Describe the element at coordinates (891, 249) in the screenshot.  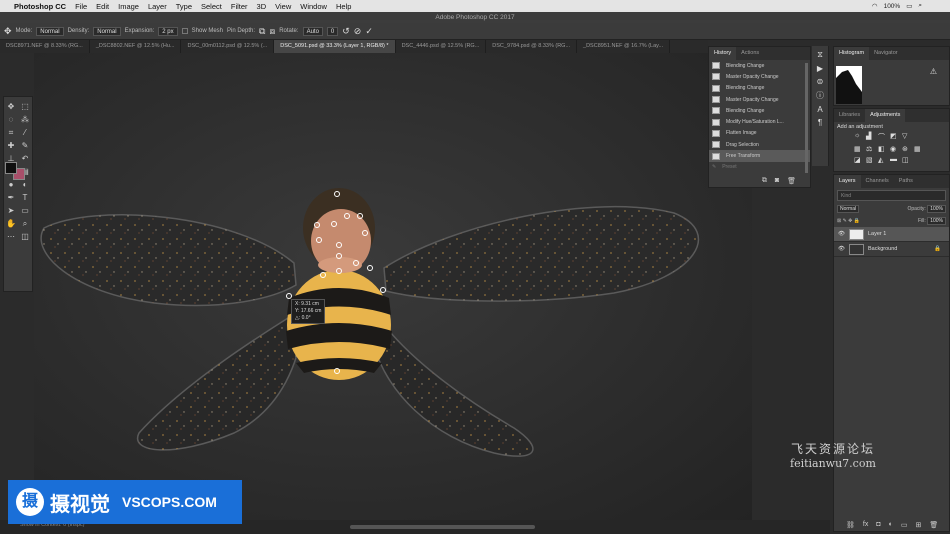
I see `layer-row: 👁 Background 🔒` at that location.